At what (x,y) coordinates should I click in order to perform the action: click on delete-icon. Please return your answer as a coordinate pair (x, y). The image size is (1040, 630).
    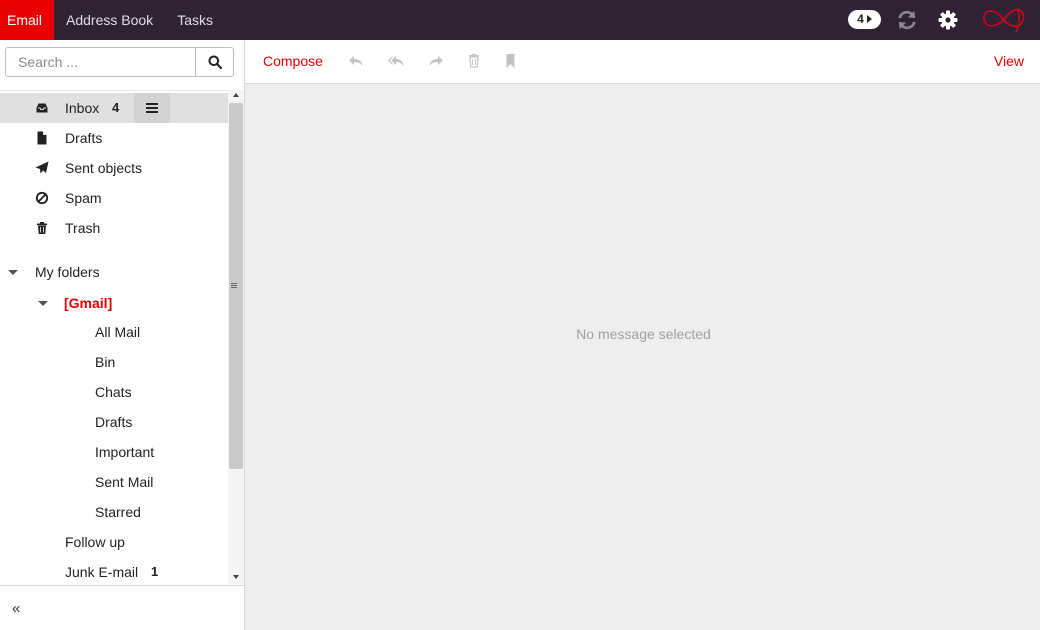
    Looking at the image, I should click on (474, 61).